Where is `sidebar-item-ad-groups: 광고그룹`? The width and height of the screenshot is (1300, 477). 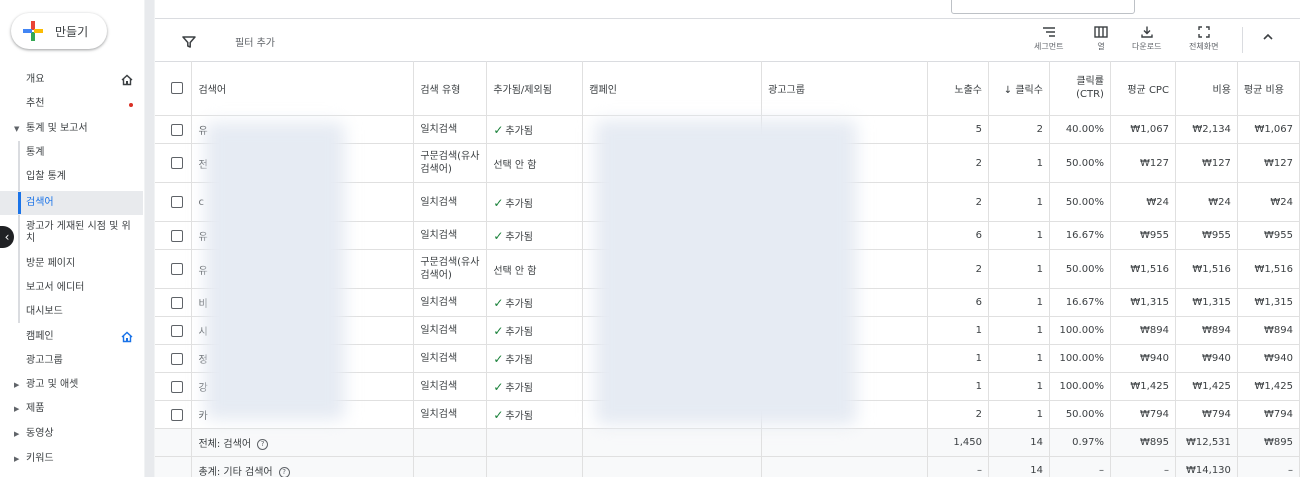
sidebar-item-ad-groups: 광고그룹 is located at coordinates (71, 361).